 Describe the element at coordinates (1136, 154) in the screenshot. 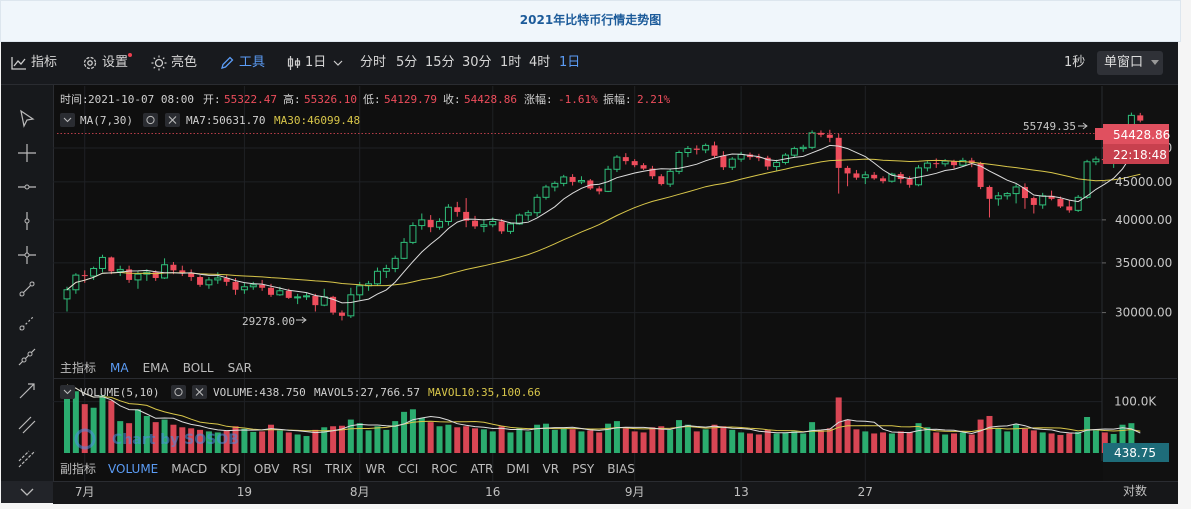

I see `countdown-tag: 22:18:48` at that location.